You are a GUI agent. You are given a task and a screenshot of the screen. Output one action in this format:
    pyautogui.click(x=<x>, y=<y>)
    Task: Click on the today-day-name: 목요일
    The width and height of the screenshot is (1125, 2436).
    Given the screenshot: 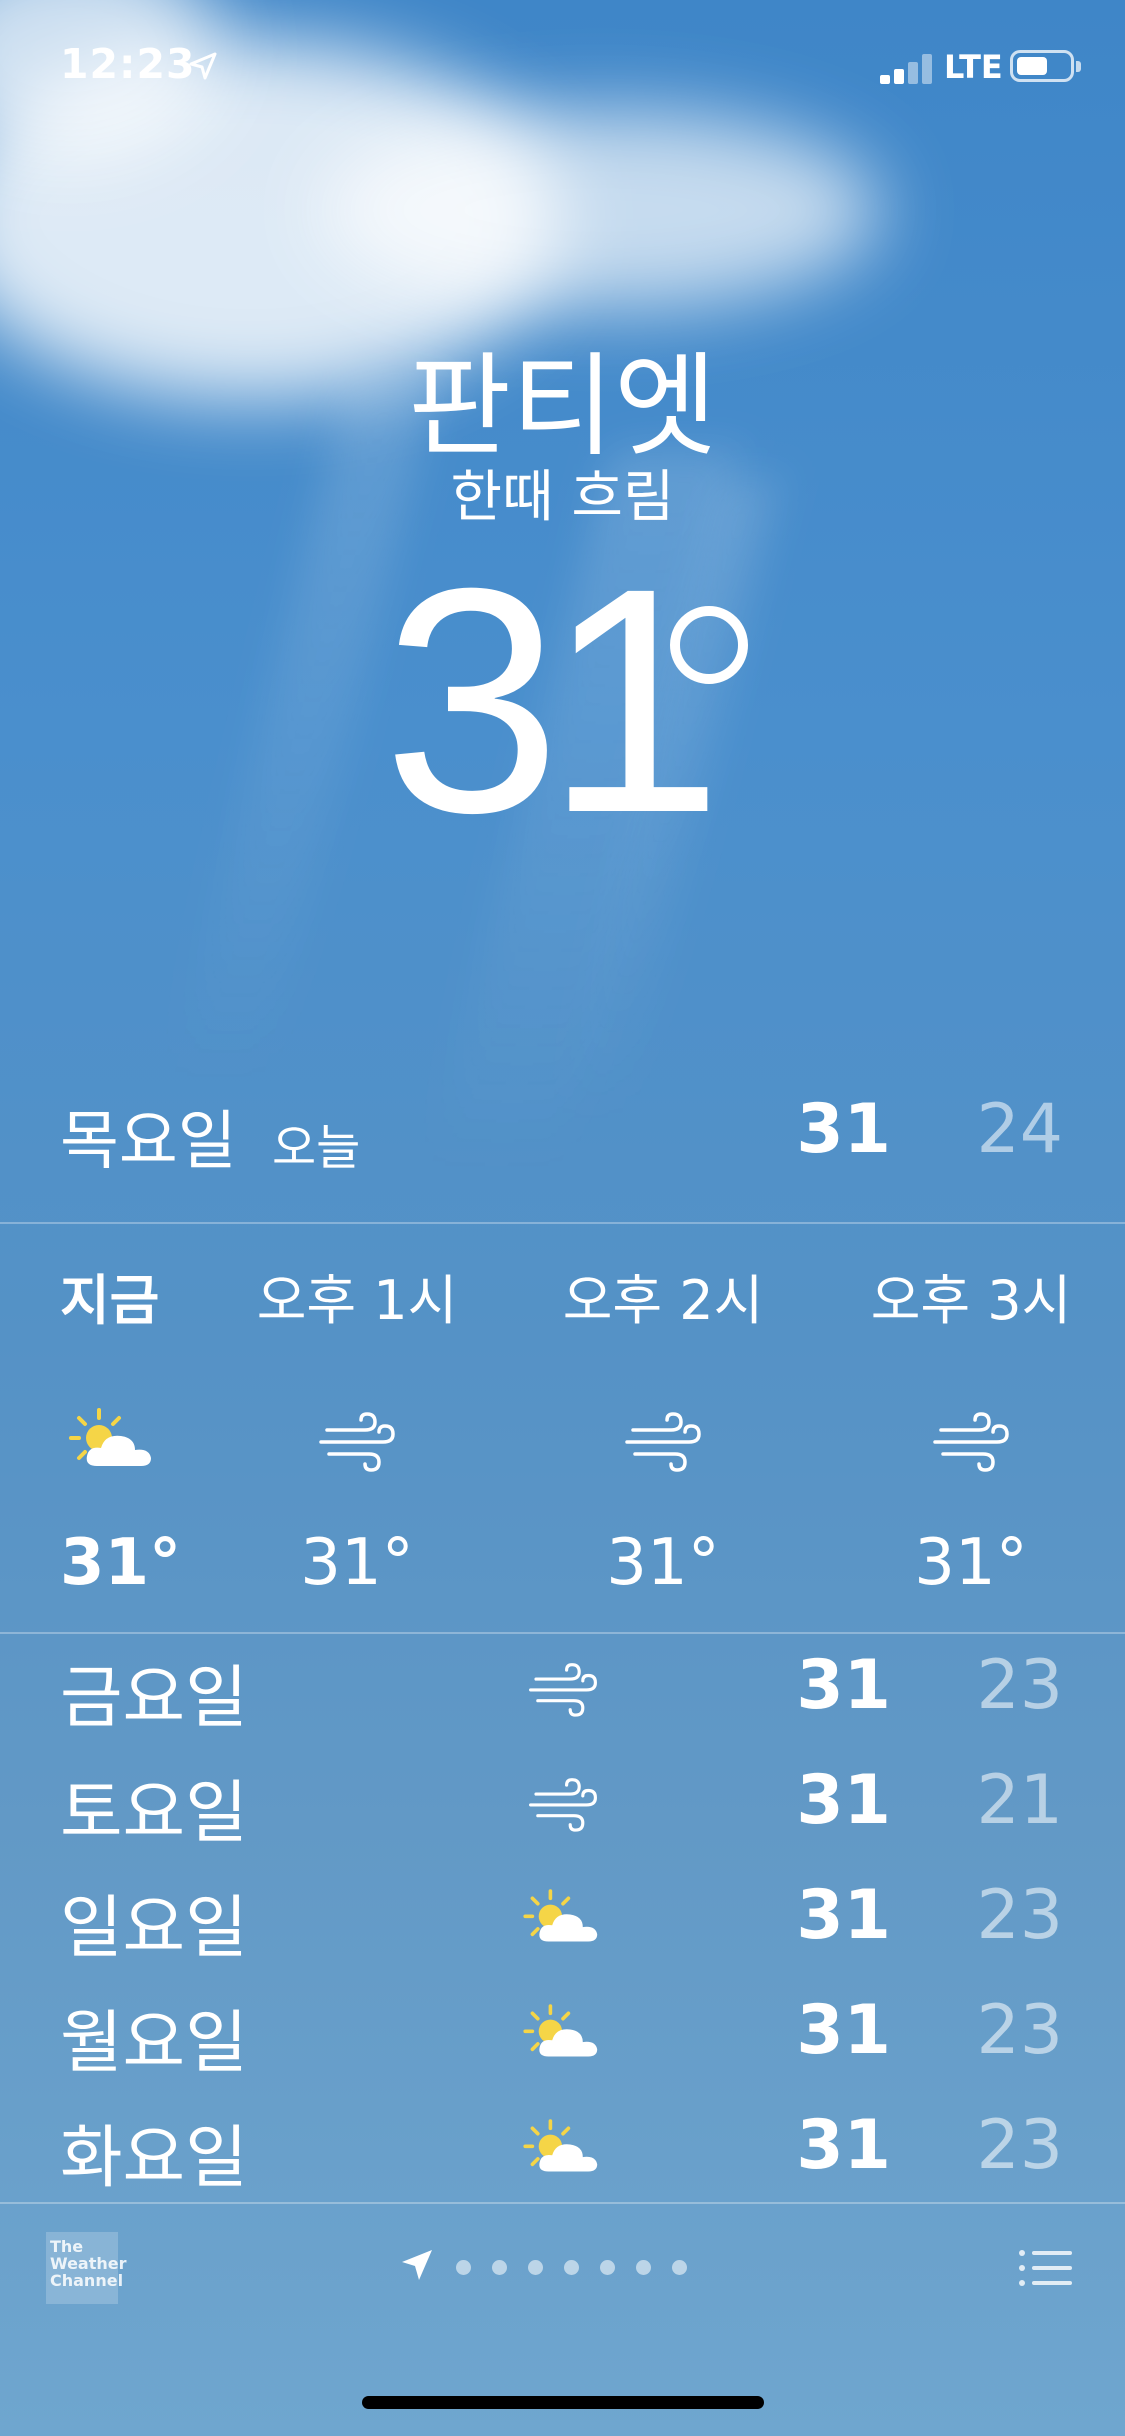 What is the action you would take?
    pyautogui.click(x=148, y=1142)
    